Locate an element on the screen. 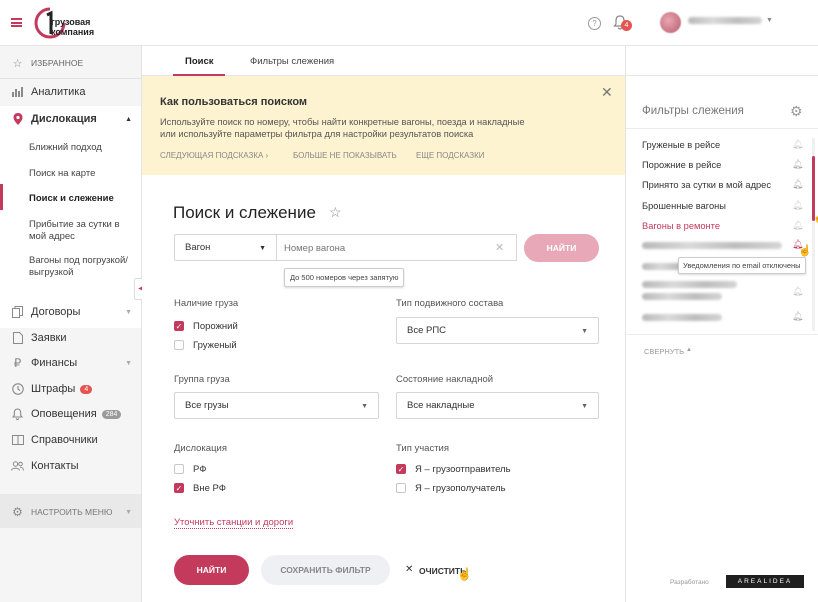 Image resolution: width=818 pixels, height=602 pixels. email-tooltip: Уведомления по email отключены is located at coordinates (742, 265).